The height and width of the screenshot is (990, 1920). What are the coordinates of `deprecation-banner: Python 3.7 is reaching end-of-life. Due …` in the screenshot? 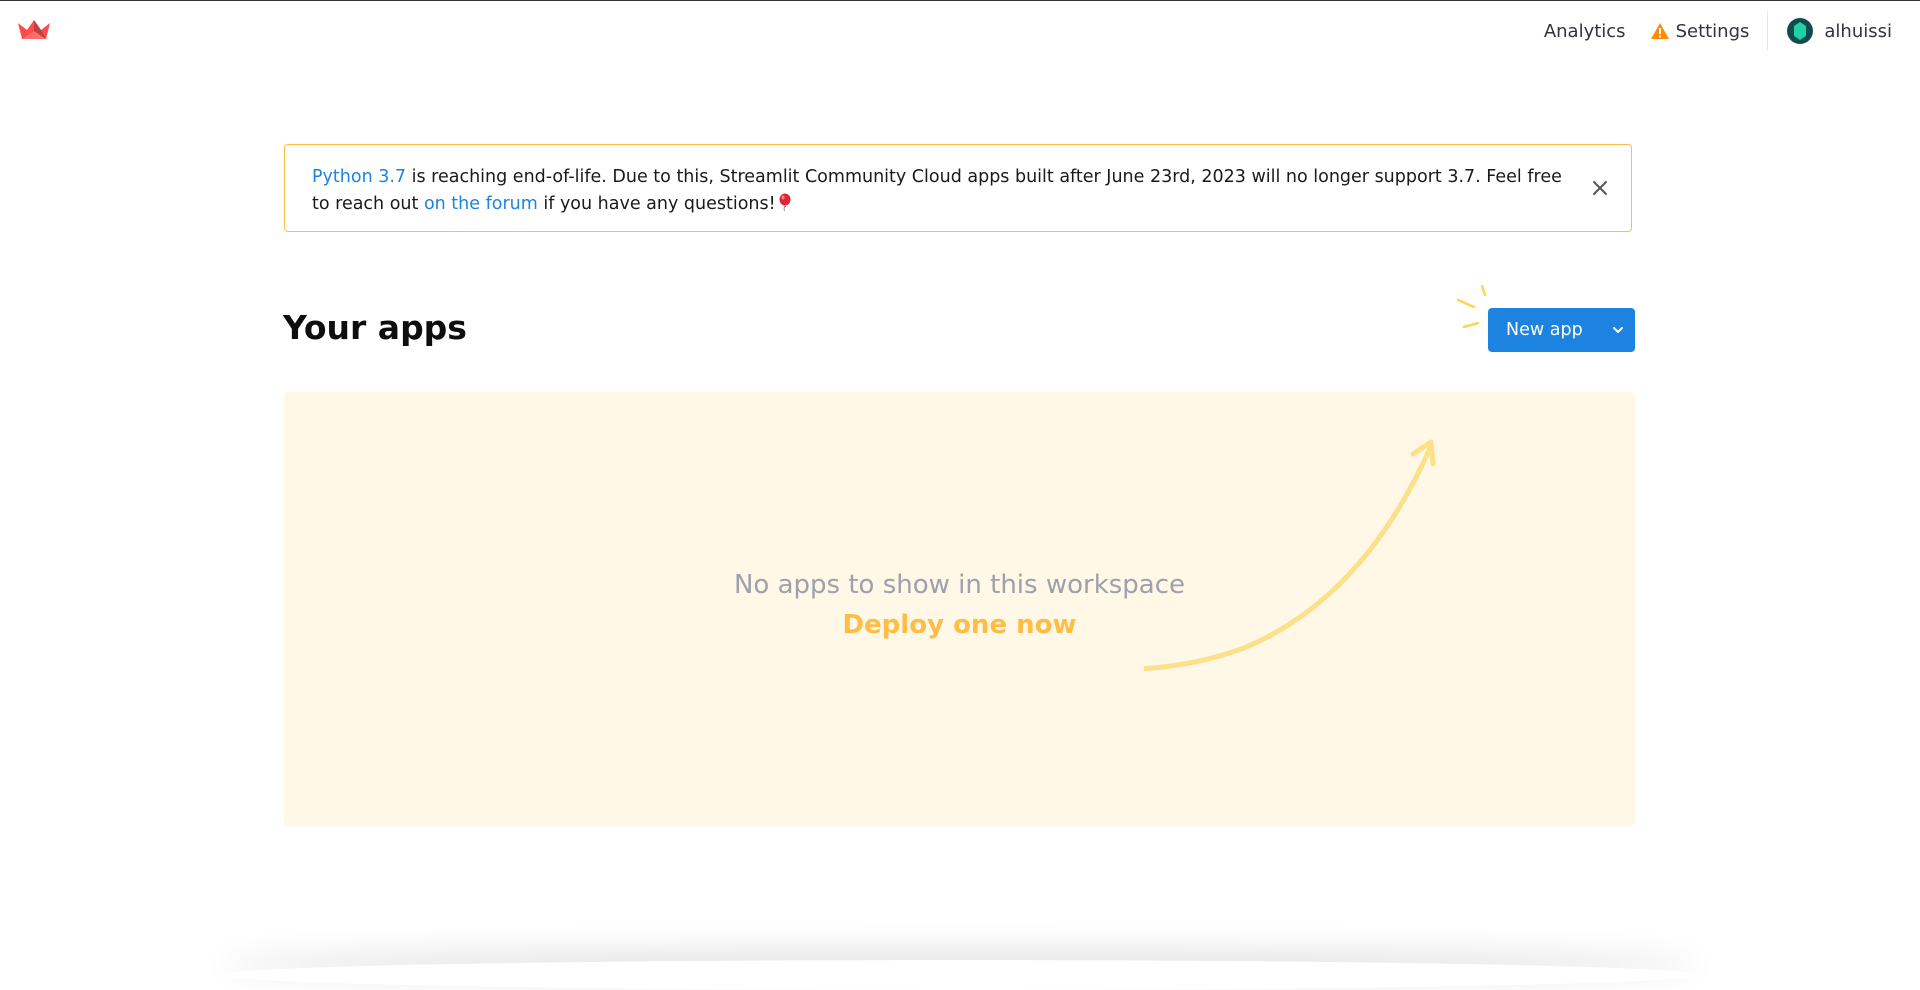 It's located at (958, 188).